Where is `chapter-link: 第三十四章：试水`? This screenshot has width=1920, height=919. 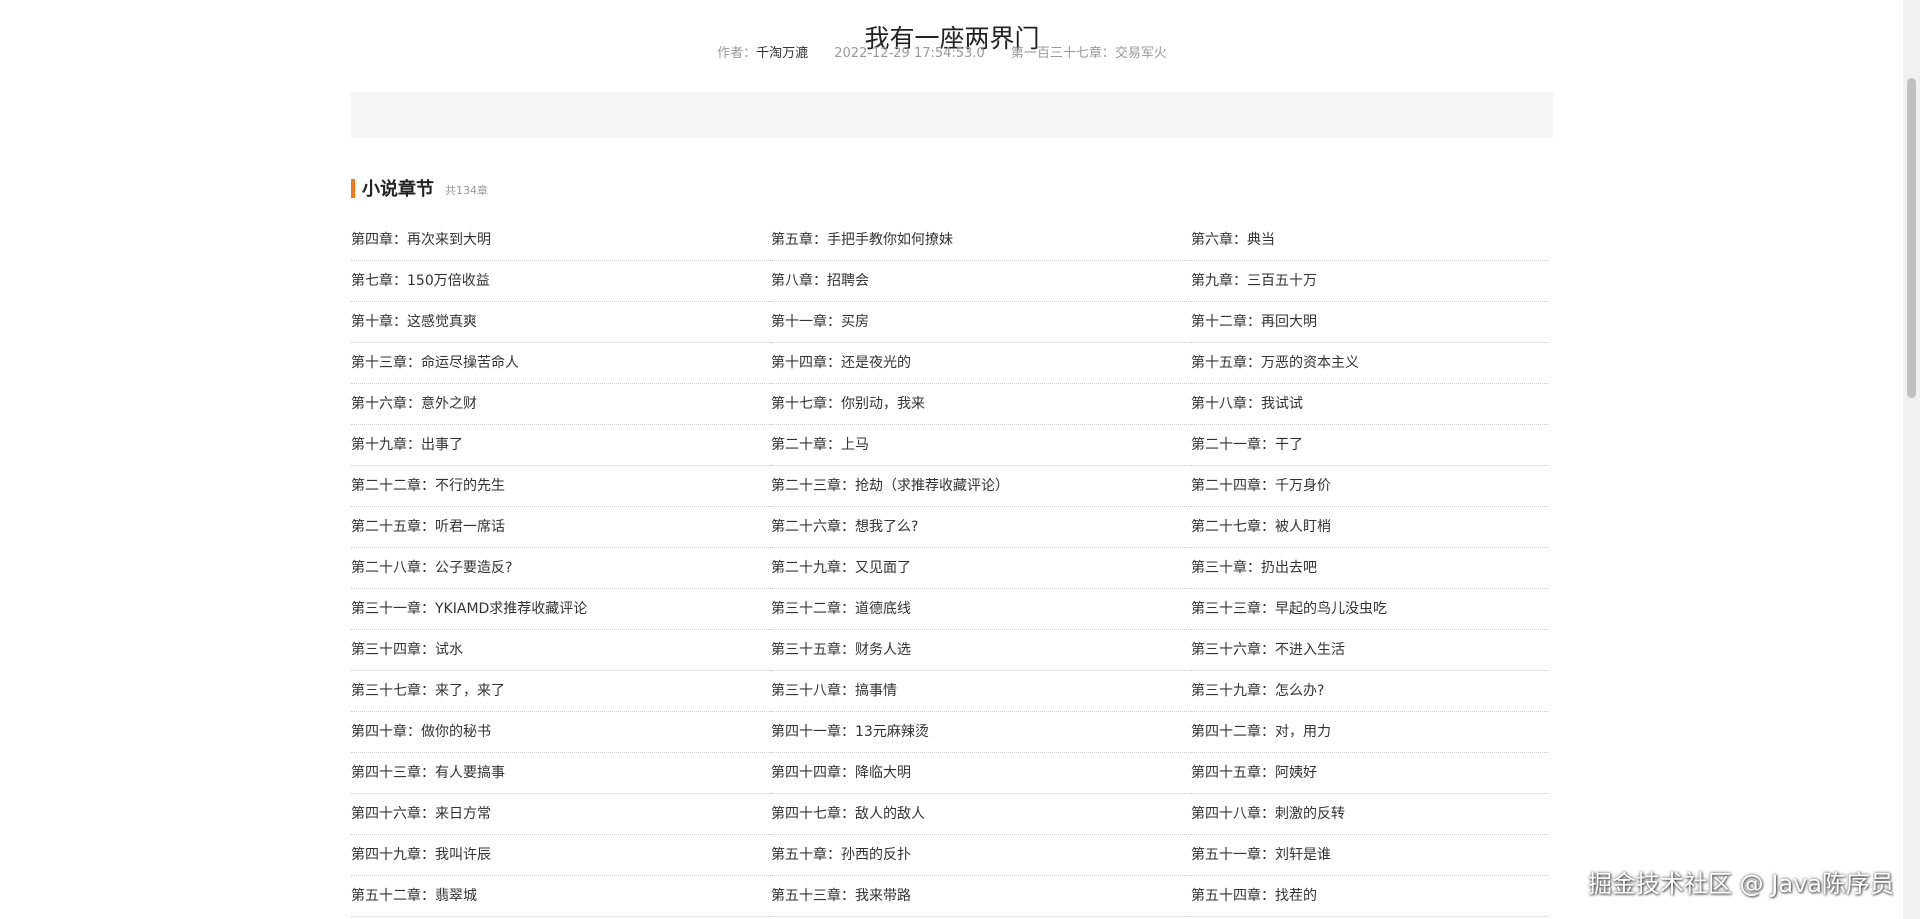
chapter-link: 第三十四章：试水 is located at coordinates (561, 650).